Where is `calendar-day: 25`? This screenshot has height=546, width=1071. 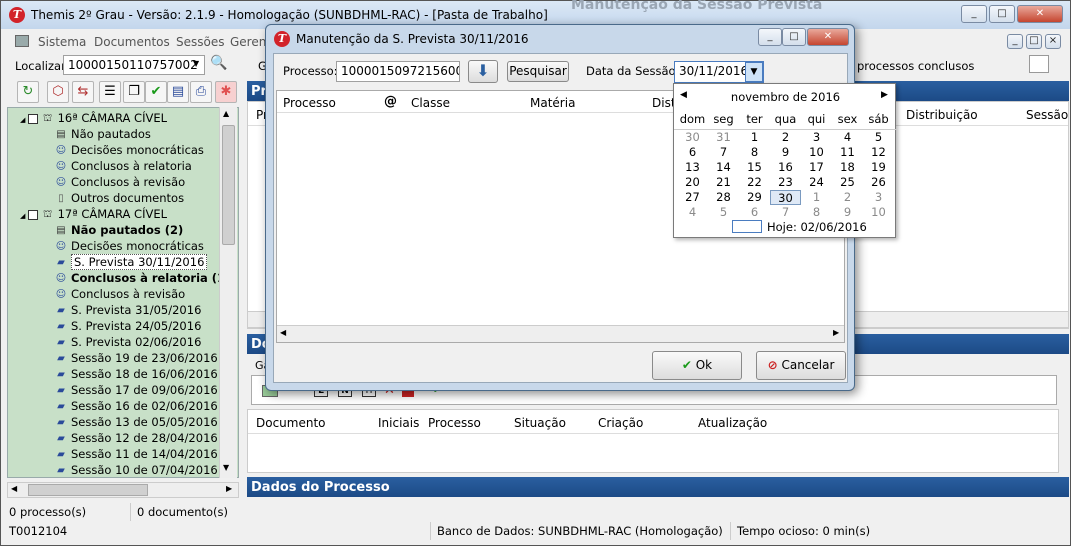 calendar-day: 25 is located at coordinates (847, 182).